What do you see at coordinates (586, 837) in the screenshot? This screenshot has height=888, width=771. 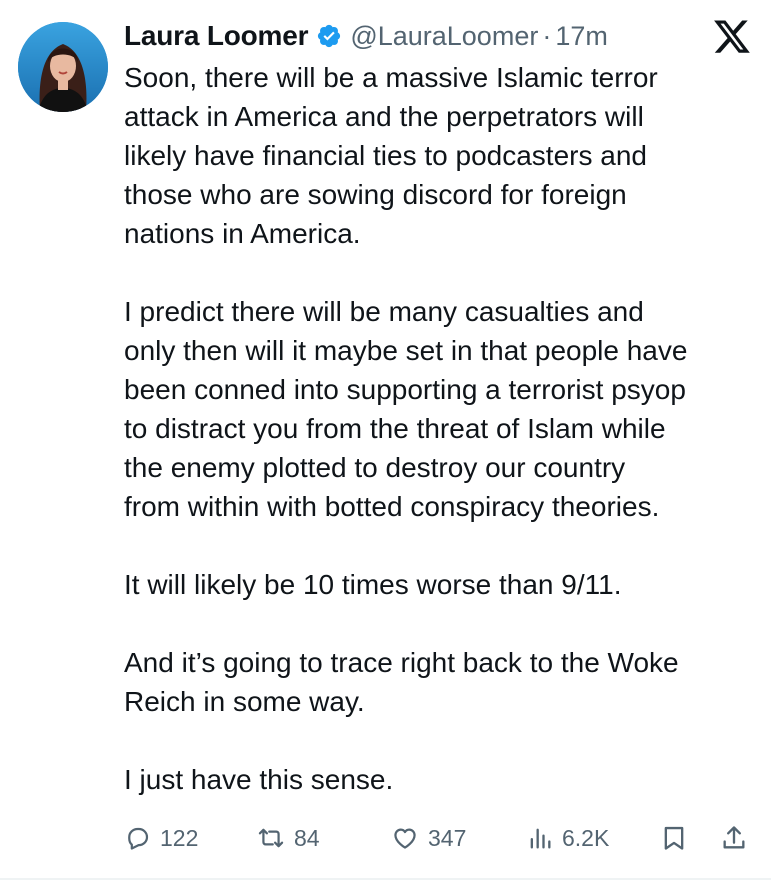 I see `views-count: 6.2K` at bounding box center [586, 837].